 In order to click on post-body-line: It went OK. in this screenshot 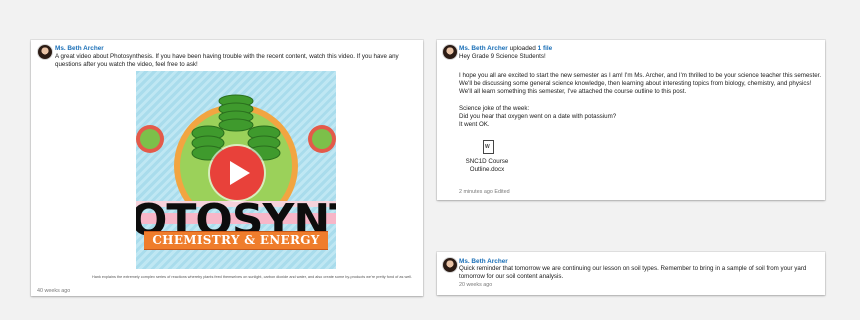, I will do `click(474, 124)`.